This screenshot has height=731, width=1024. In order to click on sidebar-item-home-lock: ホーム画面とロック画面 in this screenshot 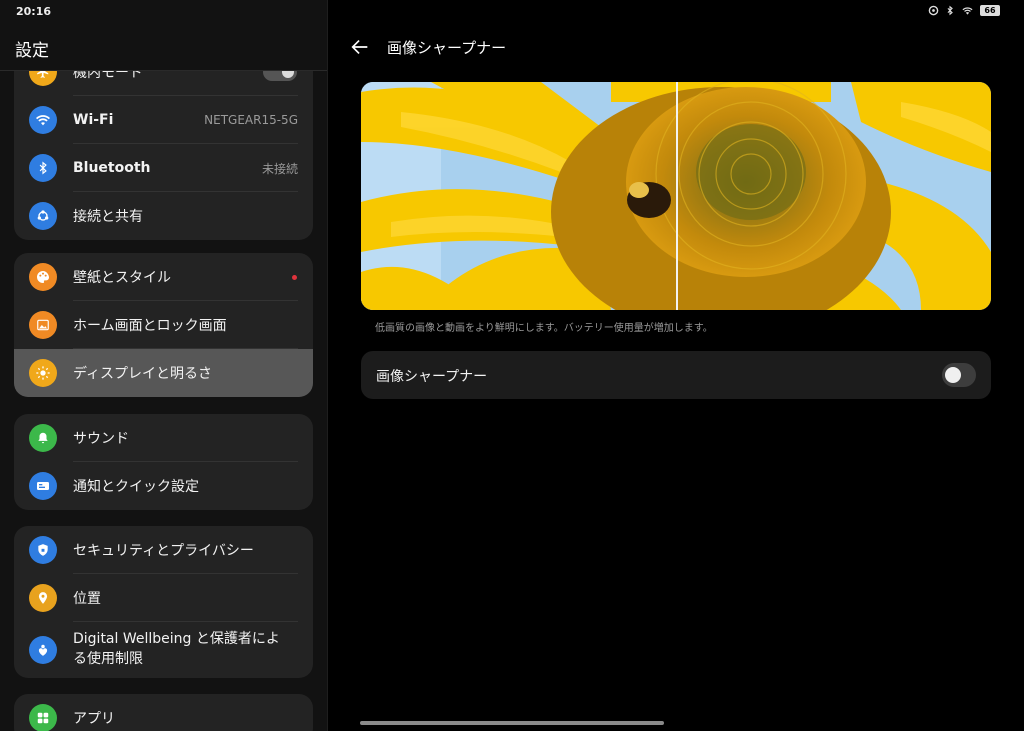, I will do `click(163, 325)`.